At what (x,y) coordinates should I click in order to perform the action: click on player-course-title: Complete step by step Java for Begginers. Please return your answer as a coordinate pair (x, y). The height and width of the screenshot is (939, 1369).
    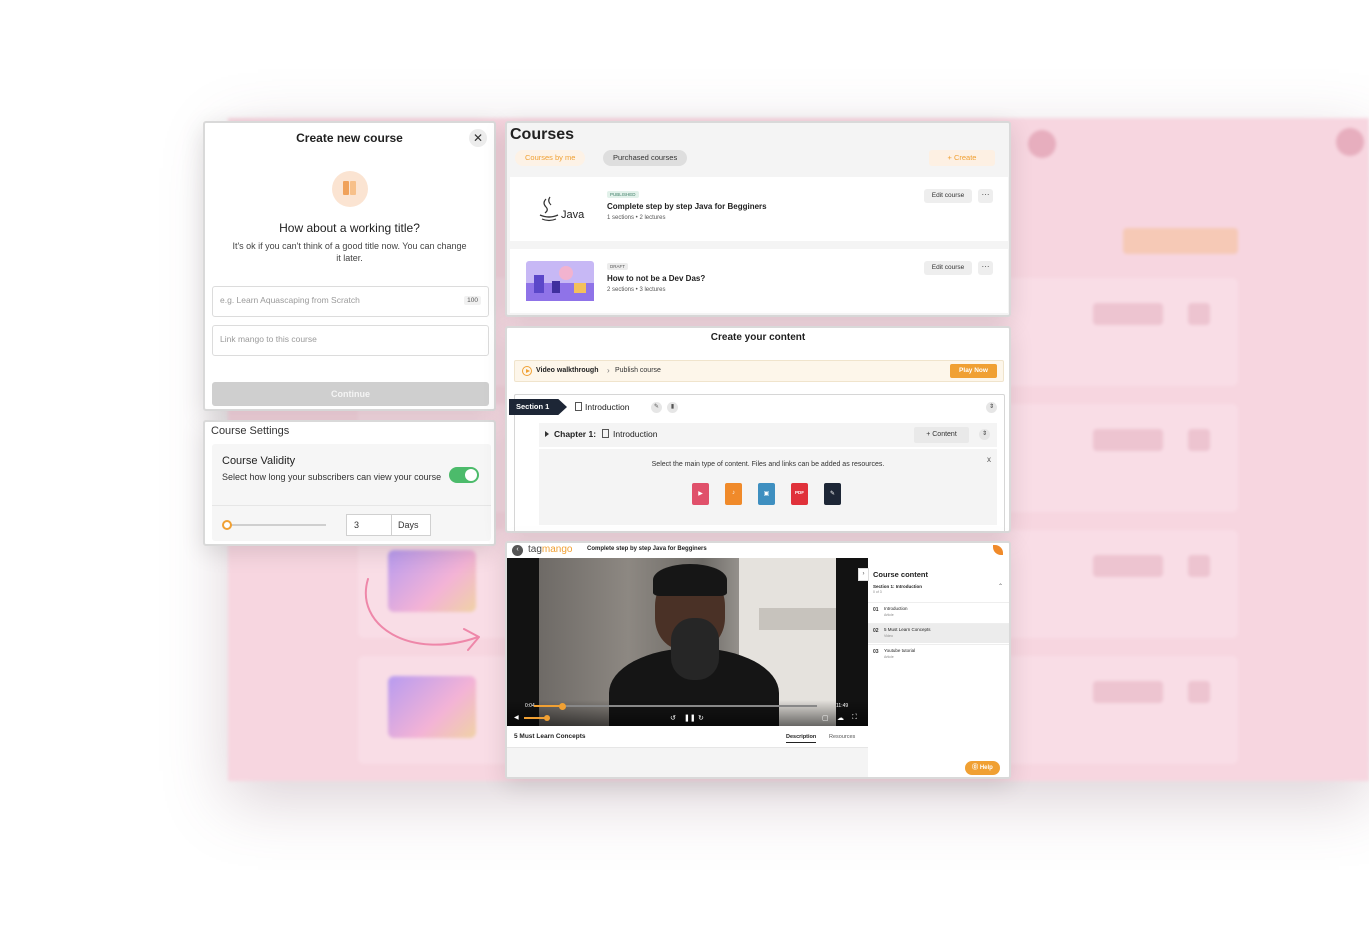
    Looking at the image, I should click on (647, 549).